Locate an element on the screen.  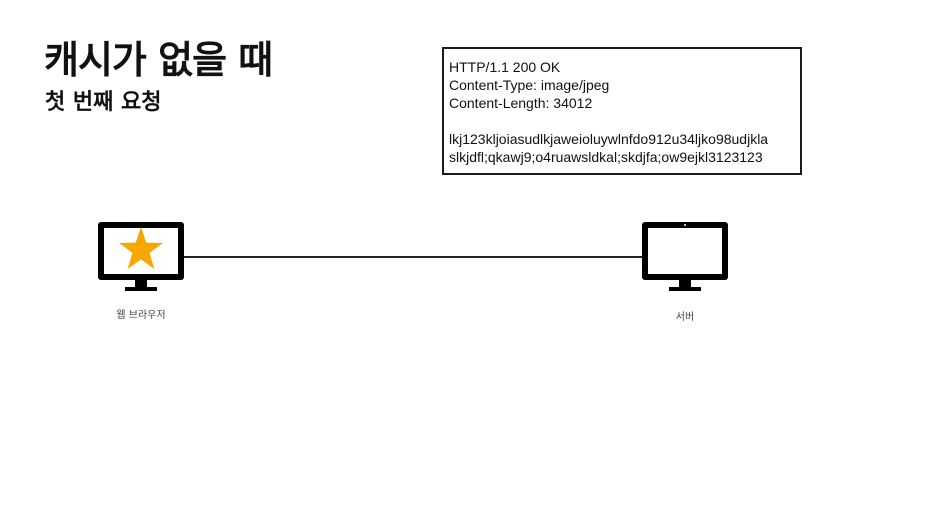
slide-title: 캐시가 없을 때 is located at coordinates (158, 60).